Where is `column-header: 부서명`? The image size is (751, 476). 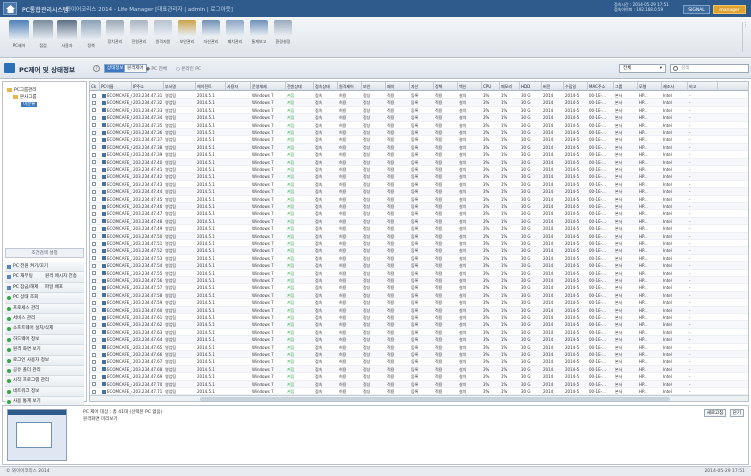 column-header: 부서명 is located at coordinates (180, 86).